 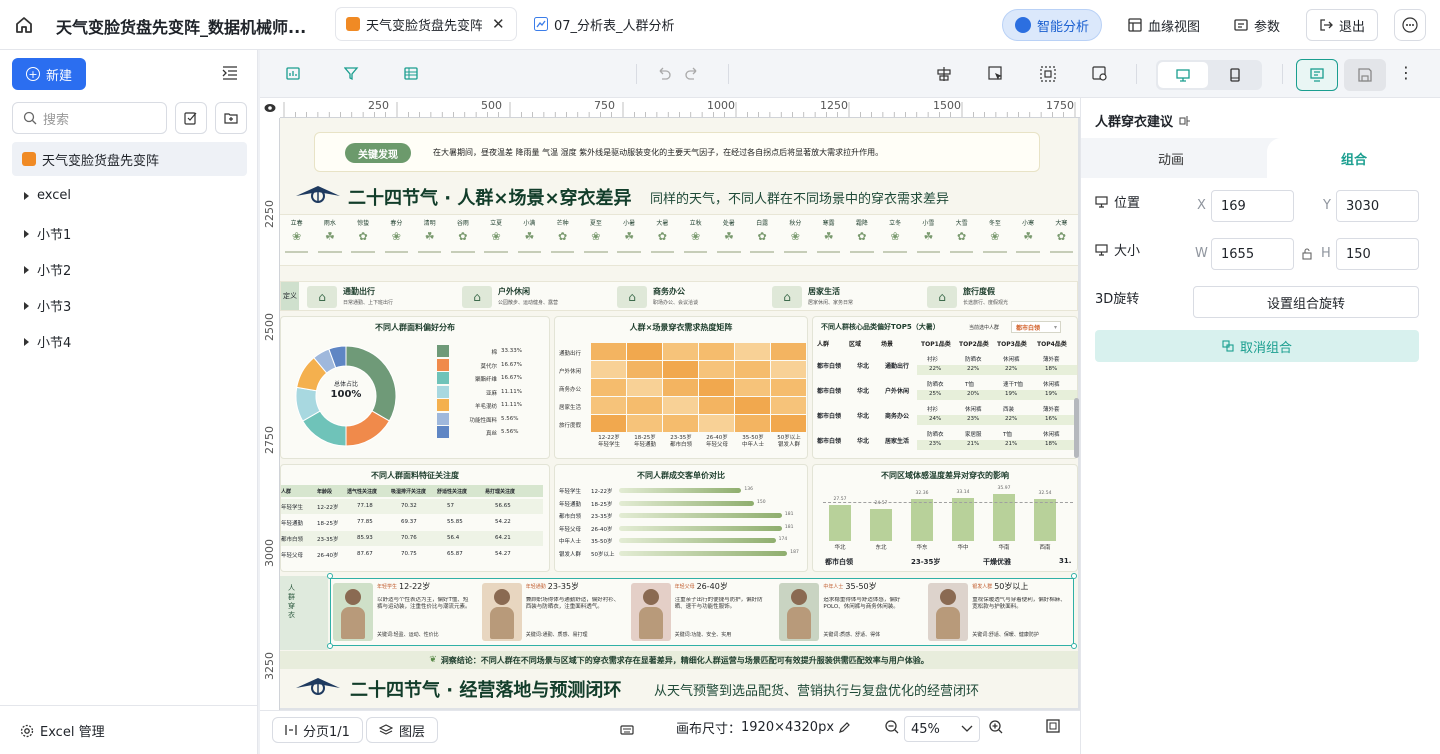 What do you see at coordinates (609, 24) in the screenshot?
I see `tab-analysis: 07_分析表_人群分析` at bounding box center [609, 24].